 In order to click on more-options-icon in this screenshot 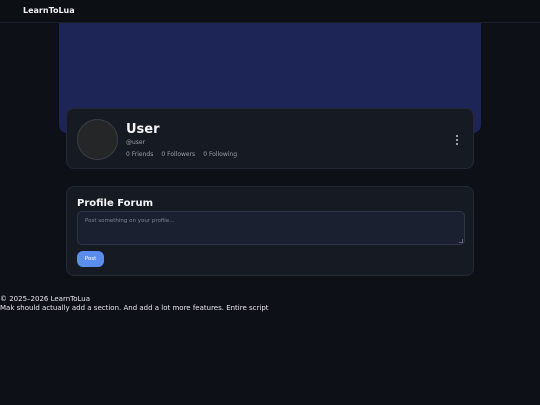, I will do `click(457, 140)`.